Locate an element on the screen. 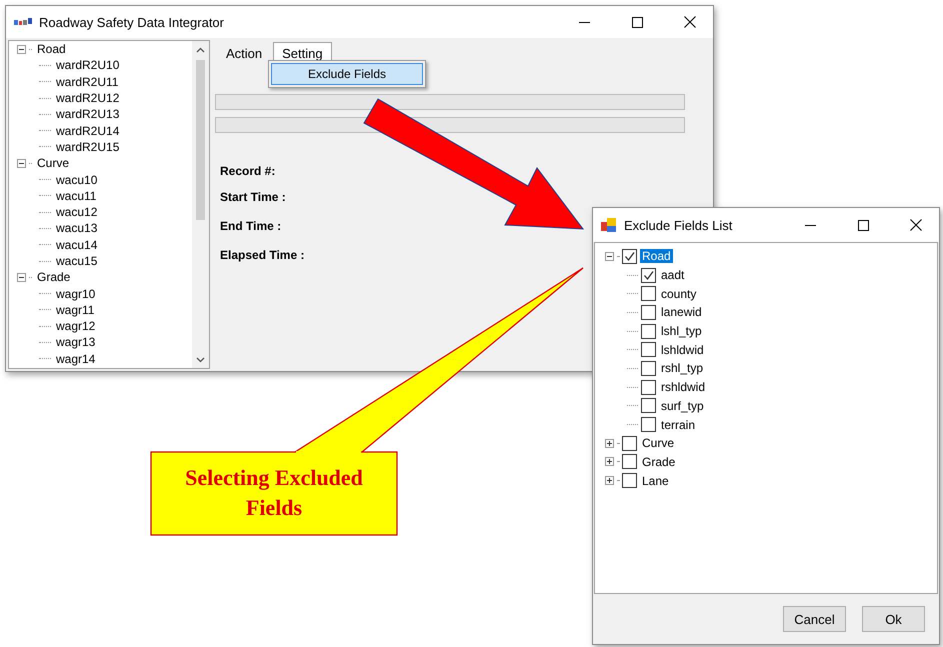 This screenshot has width=943, height=647. tree-item: wagr10 is located at coordinates (76, 293).